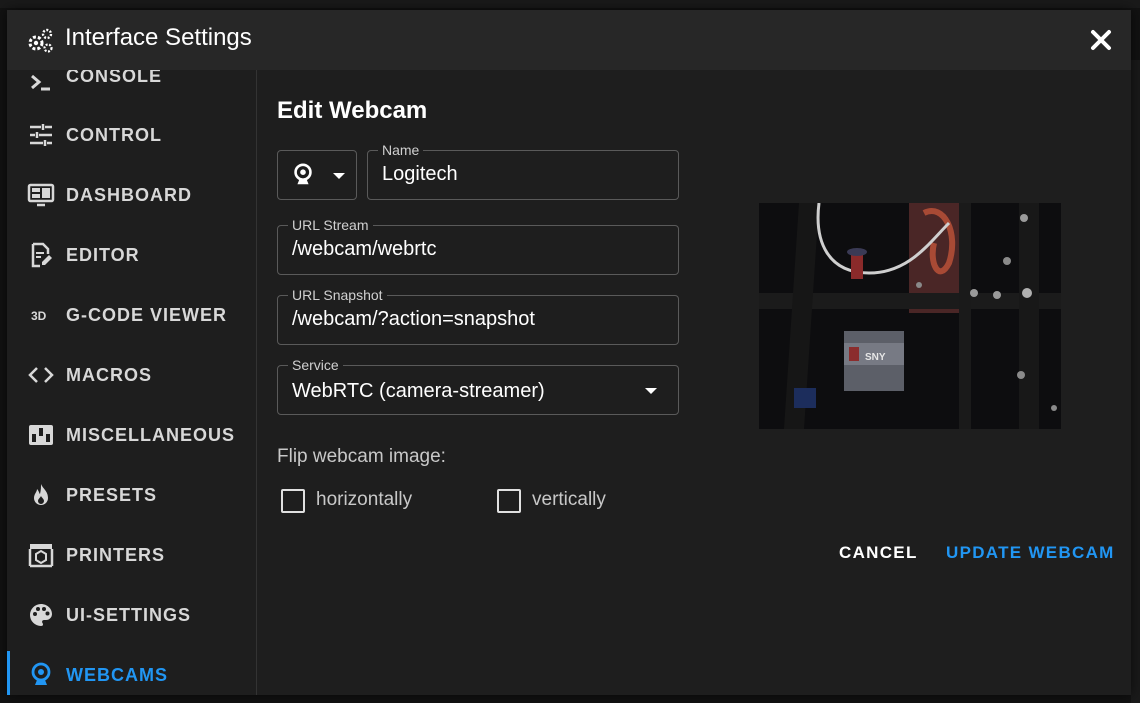 The width and height of the screenshot is (1140, 703). What do you see at coordinates (114, 134) in the screenshot?
I see `sidebar-item-label: CONTROL` at bounding box center [114, 134].